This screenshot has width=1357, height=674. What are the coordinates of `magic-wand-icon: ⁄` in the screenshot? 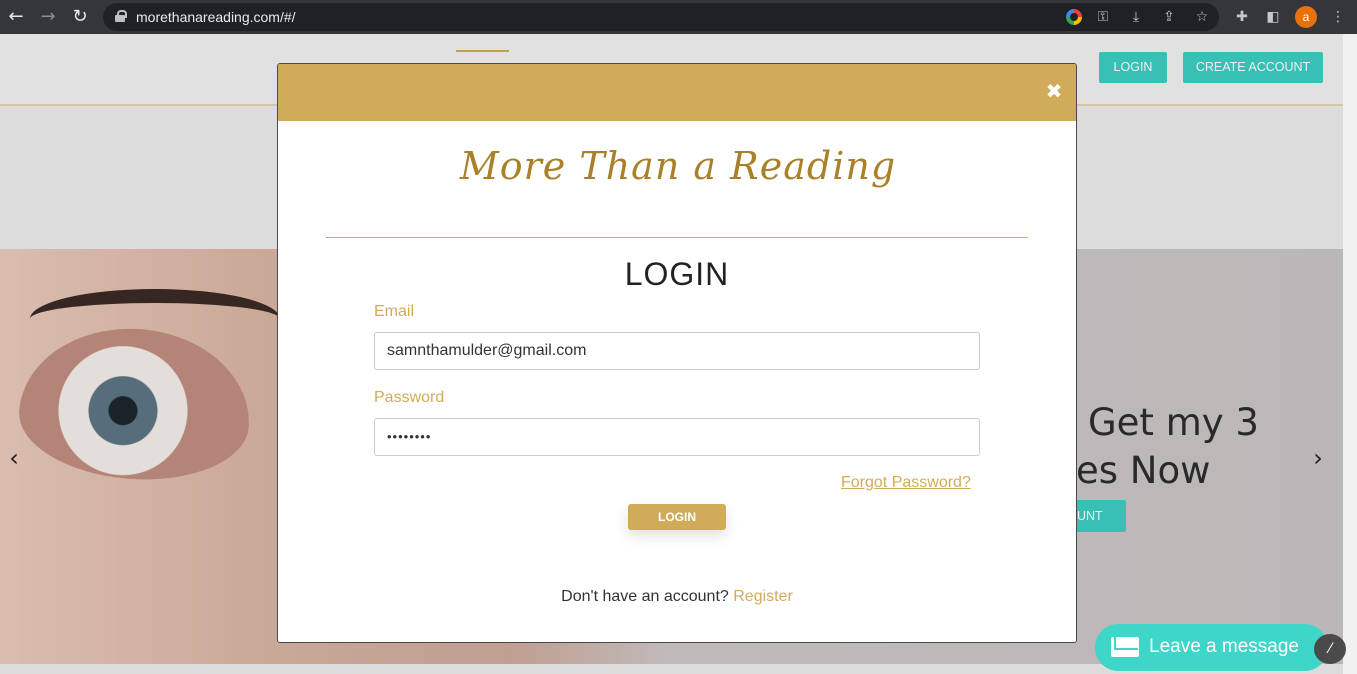 It's located at (1330, 649).